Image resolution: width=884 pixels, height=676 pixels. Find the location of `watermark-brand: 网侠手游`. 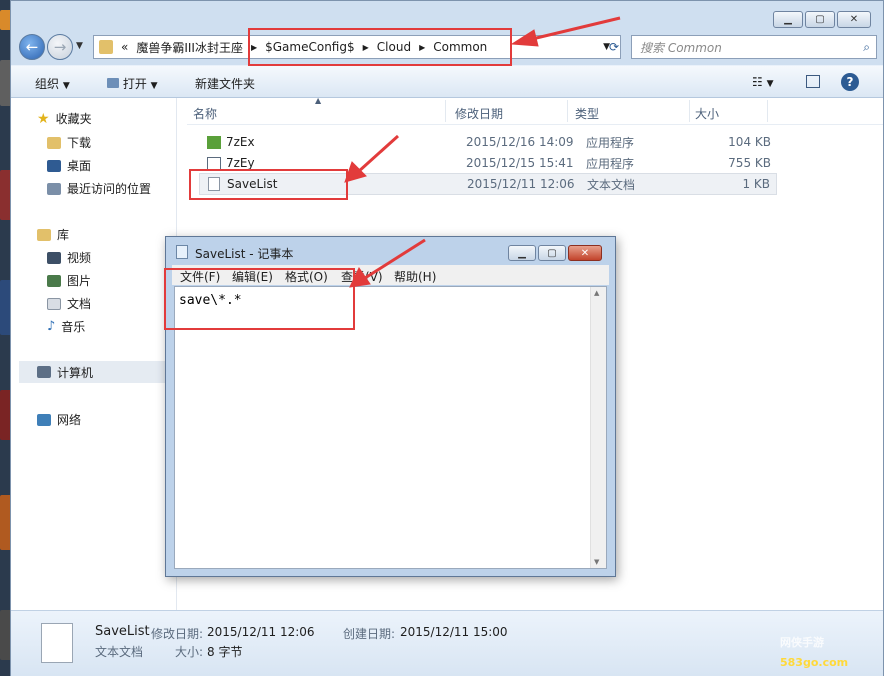

watermark-brand: 网侠手游 is located at coordinates (802, 642).